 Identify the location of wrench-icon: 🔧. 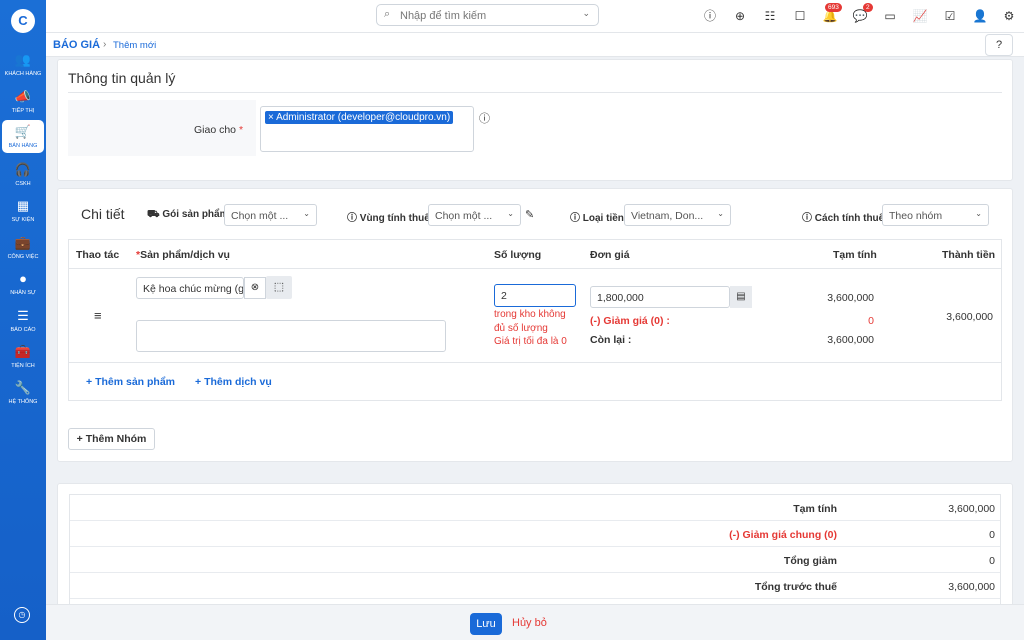
(23, 387).